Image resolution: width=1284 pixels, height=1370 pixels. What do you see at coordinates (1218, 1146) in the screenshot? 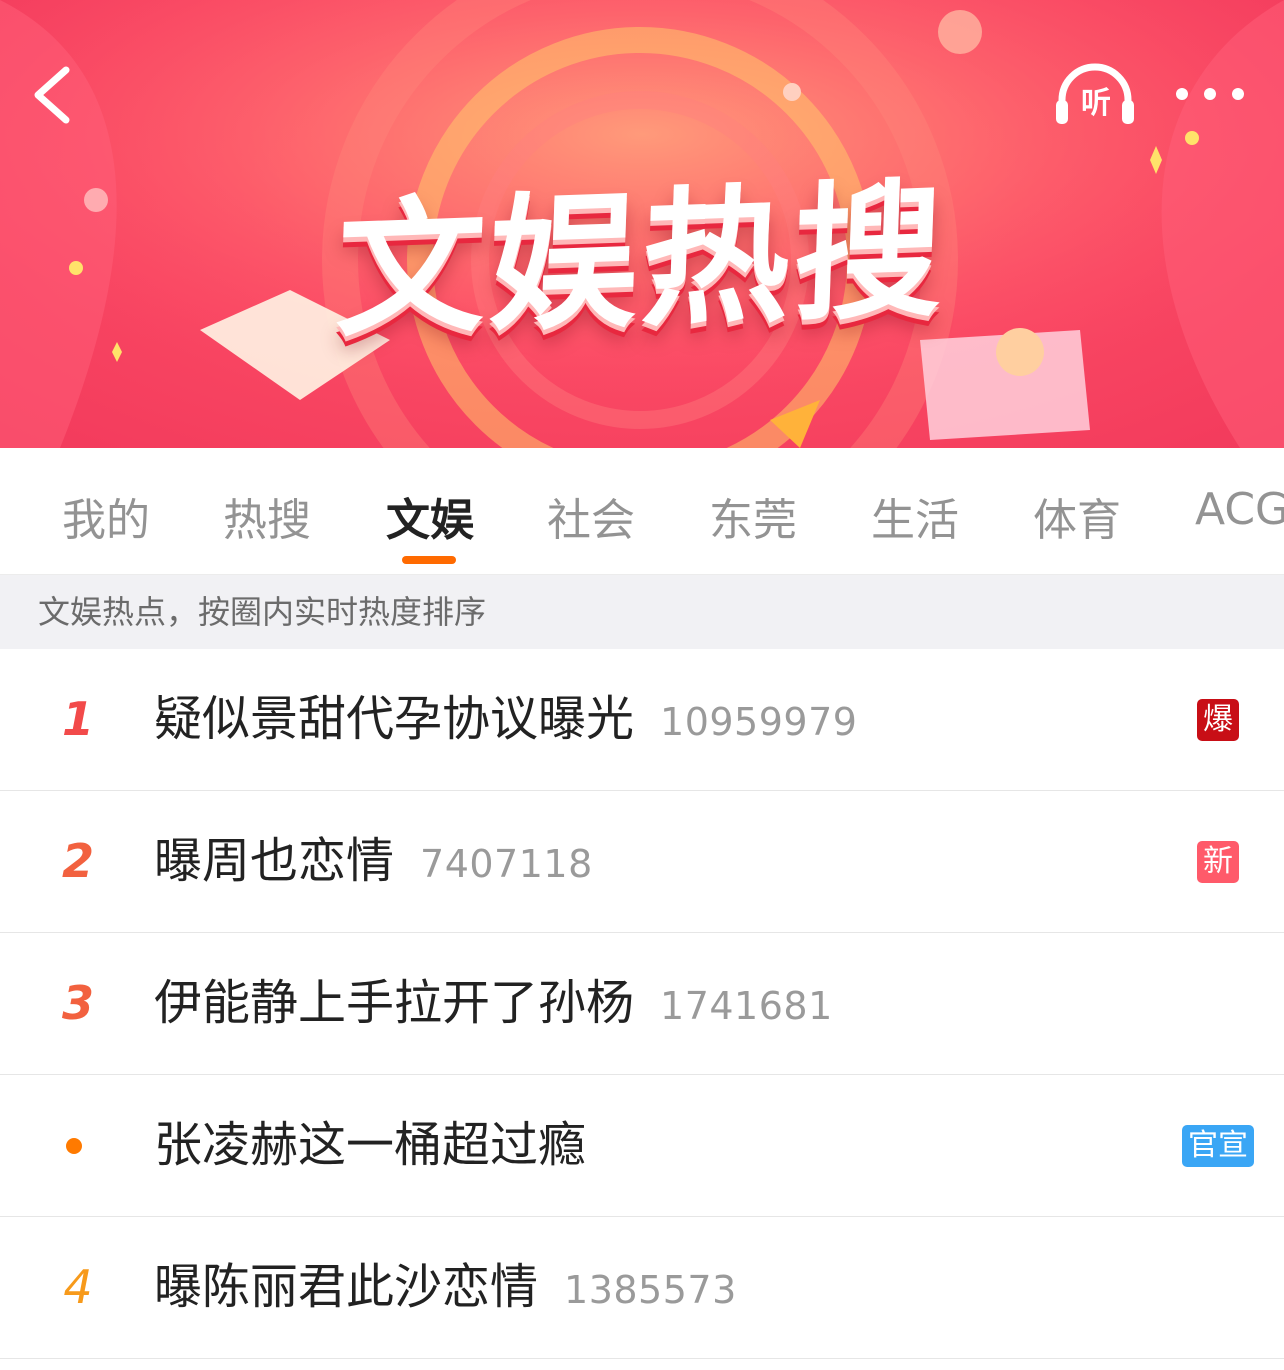
I see `official-badge: 官宣` at bounding box center [1218, 1146].